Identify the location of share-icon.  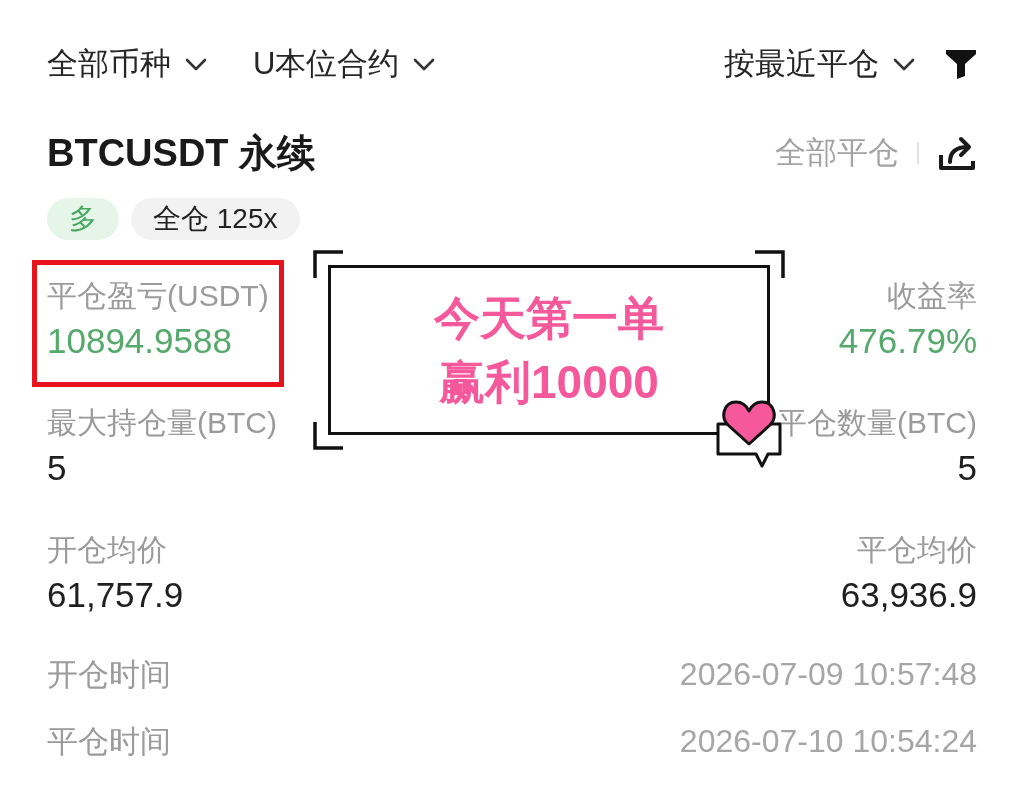
(957, 153).